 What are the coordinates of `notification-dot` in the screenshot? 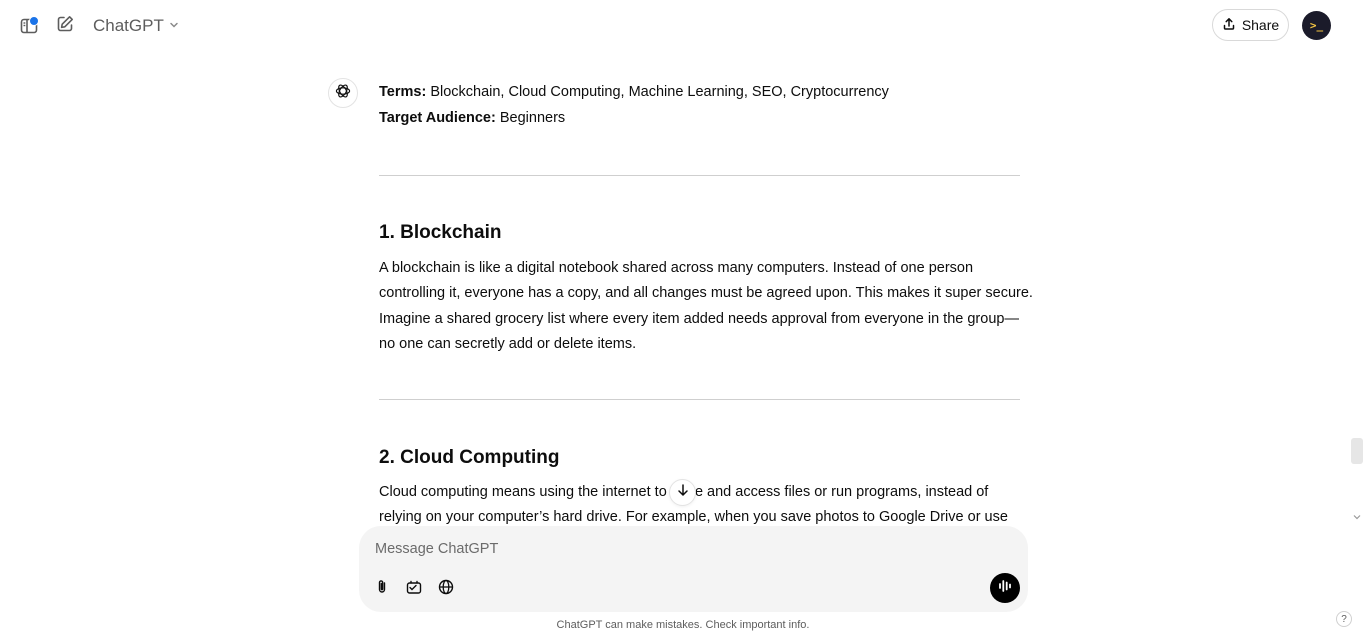 It's located at (34, 21).